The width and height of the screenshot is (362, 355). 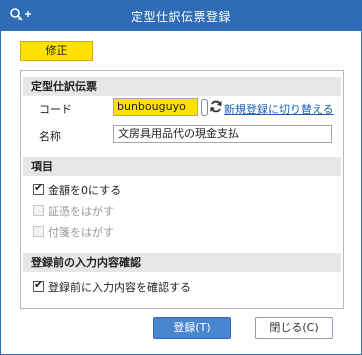 I want to click on window-title: 定型仕訳伝票登録, so click(x=180, y=17).